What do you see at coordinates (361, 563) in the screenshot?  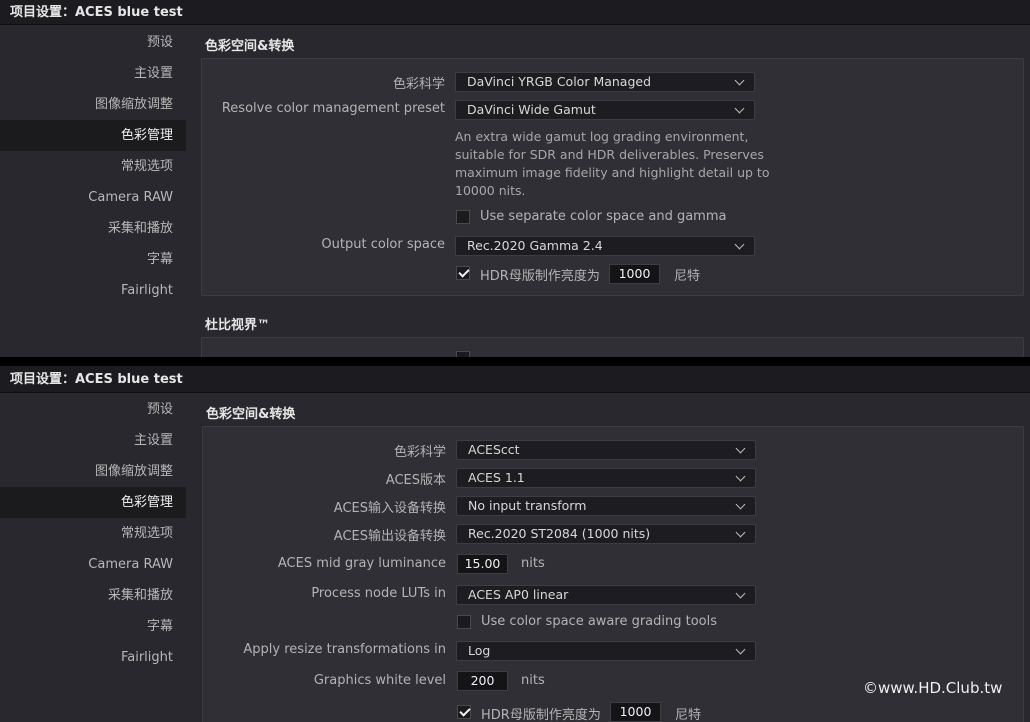 I see `mid-gray-label: ACES mid gray luminance` at bounding box center [361, 563].